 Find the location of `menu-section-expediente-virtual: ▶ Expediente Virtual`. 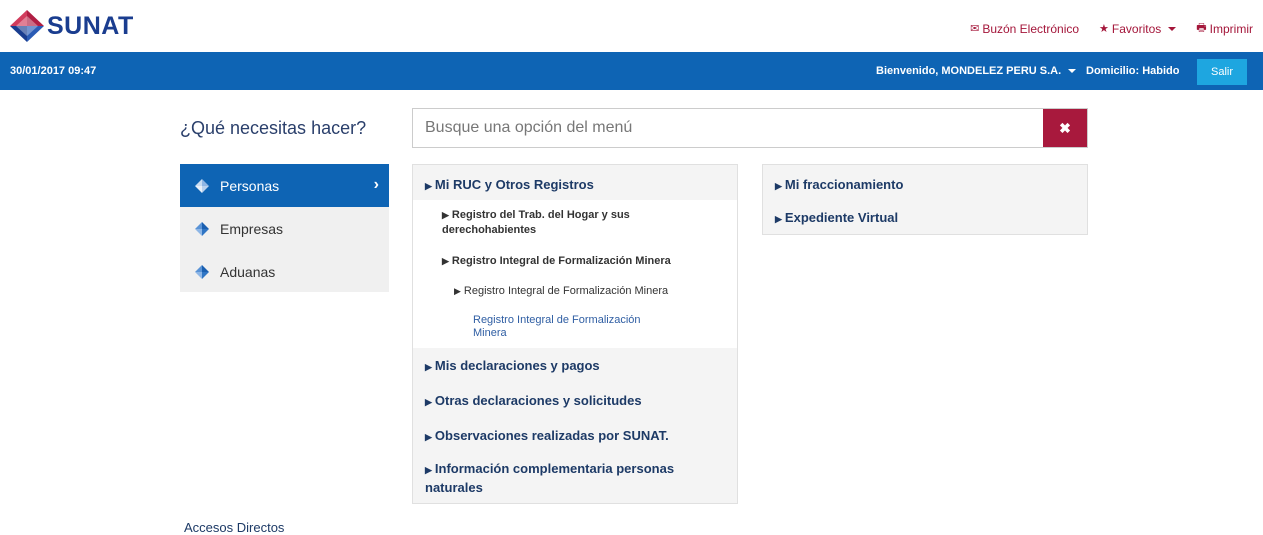

menu-section-expediente-virtual: ▶ Expediente Virtual is located at coordinates (836, 218).